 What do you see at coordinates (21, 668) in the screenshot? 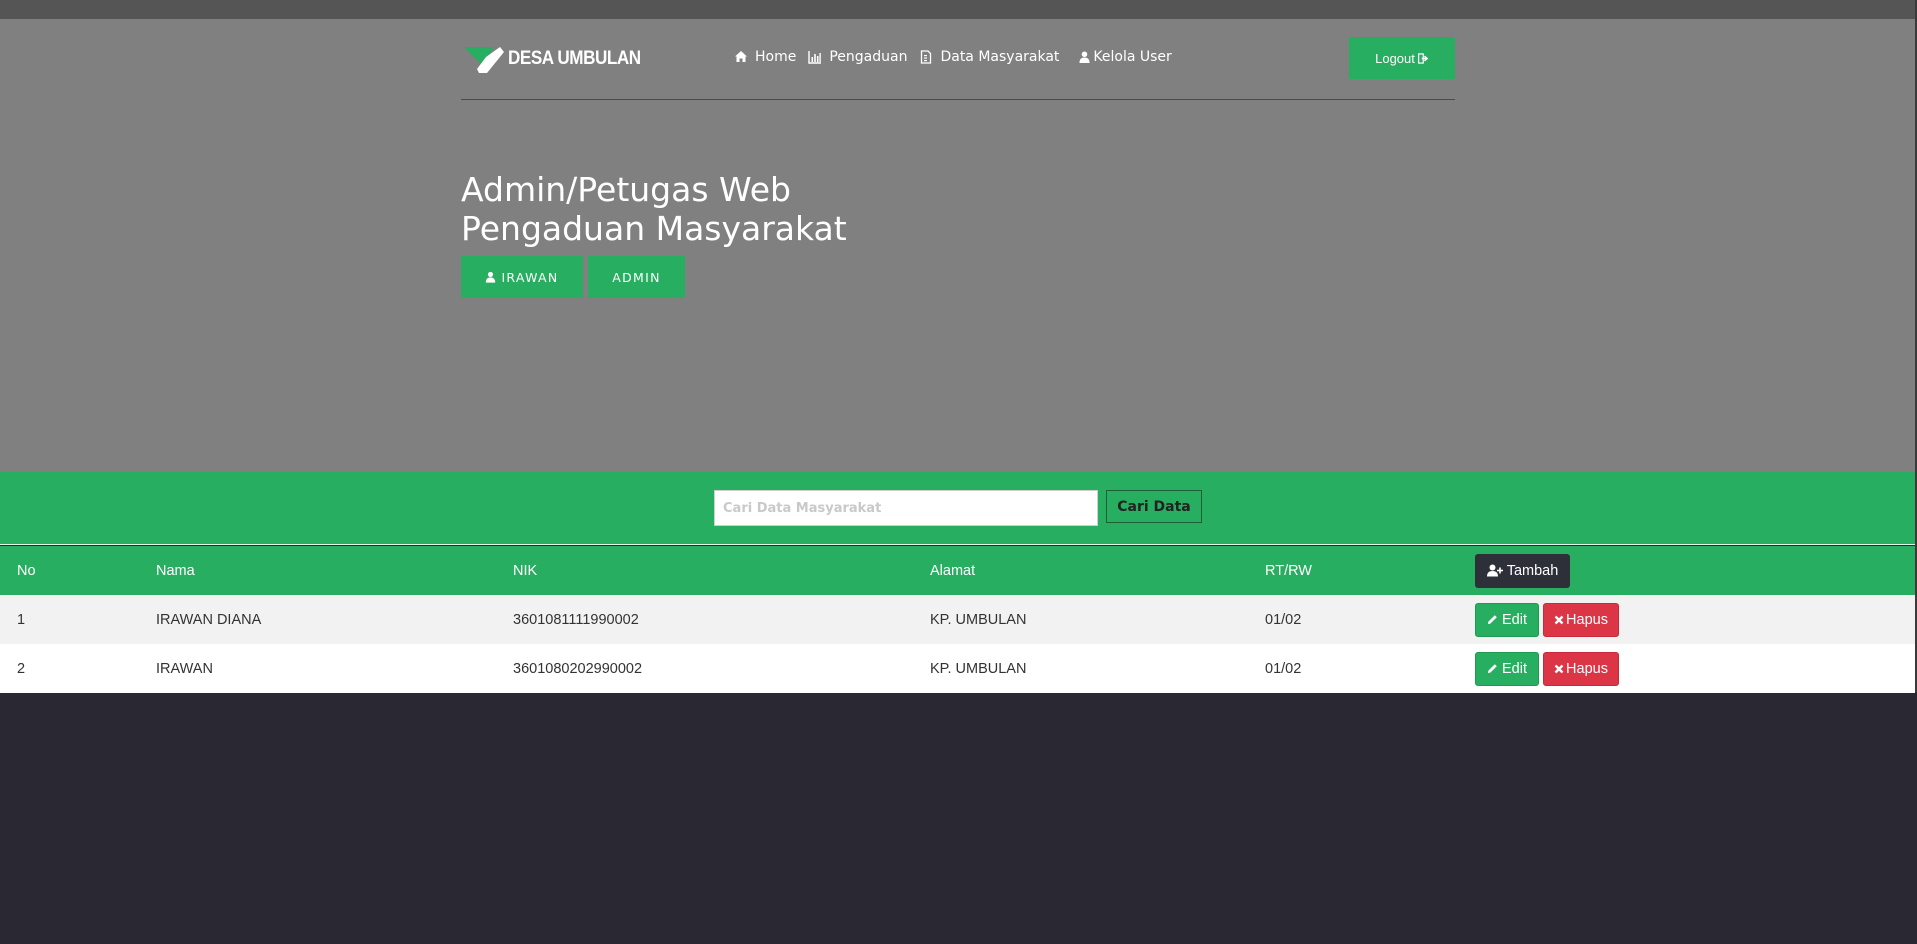
I see `cell-no: 2` at bounding box center [21, 668].